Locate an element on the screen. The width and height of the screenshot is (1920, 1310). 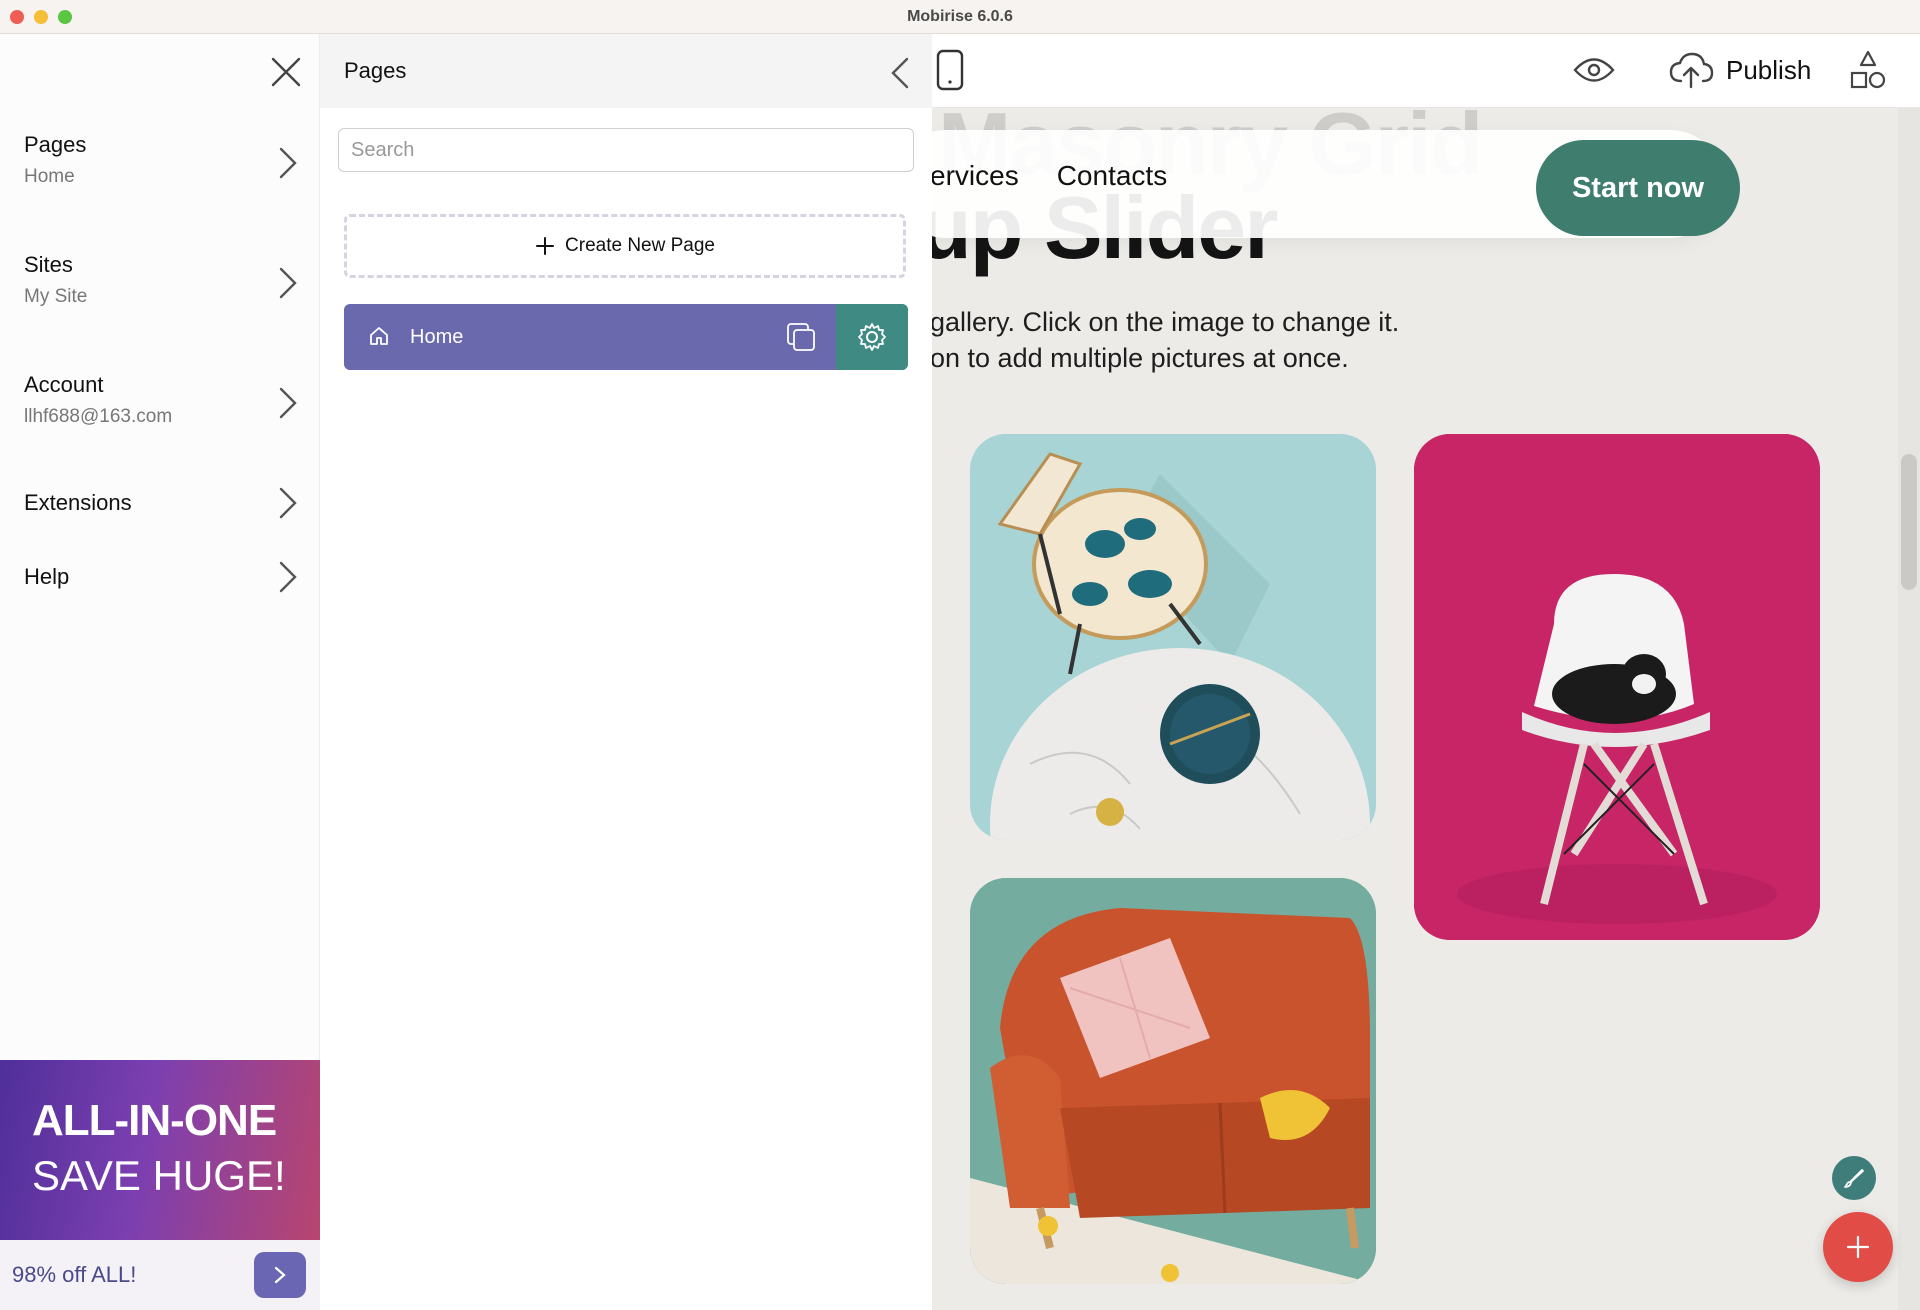
sidebar-item-account: Account llhf688@163.com is located at coordinates (160, 412).